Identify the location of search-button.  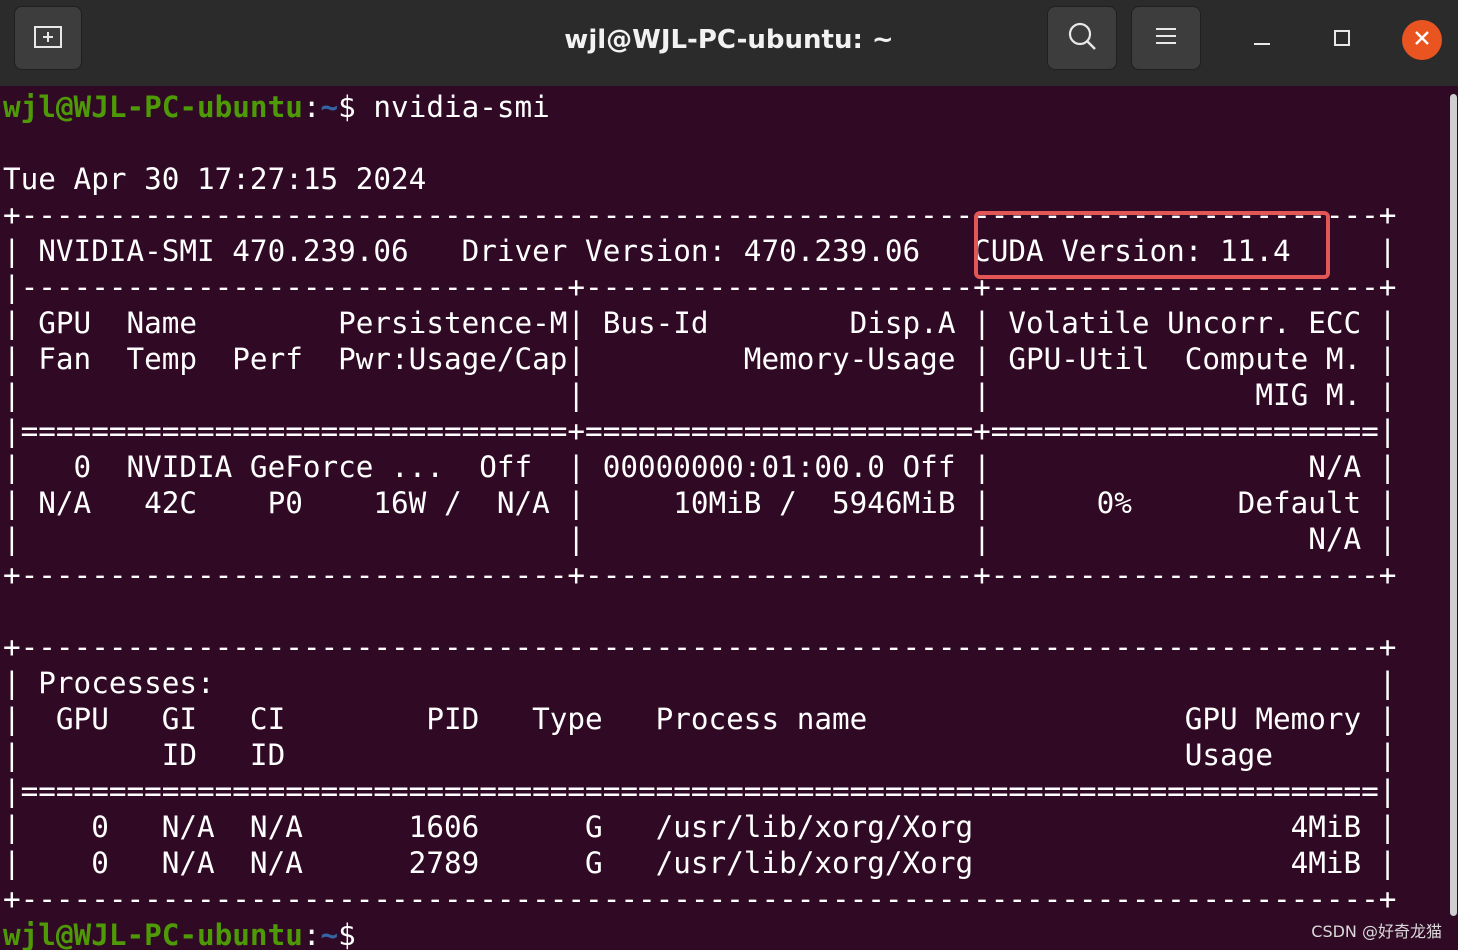
(1082, 38).